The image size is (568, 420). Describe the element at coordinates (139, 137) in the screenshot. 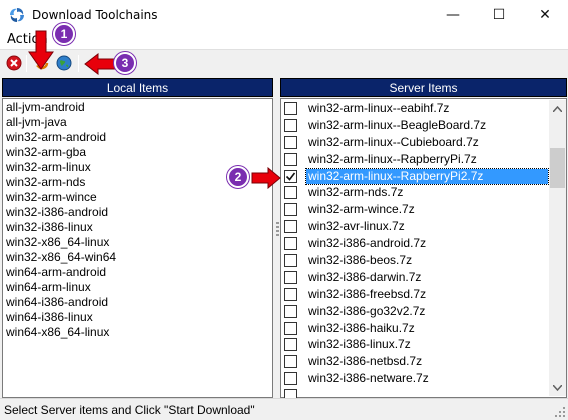

I see `list-item: win32-arm-android` at that location.